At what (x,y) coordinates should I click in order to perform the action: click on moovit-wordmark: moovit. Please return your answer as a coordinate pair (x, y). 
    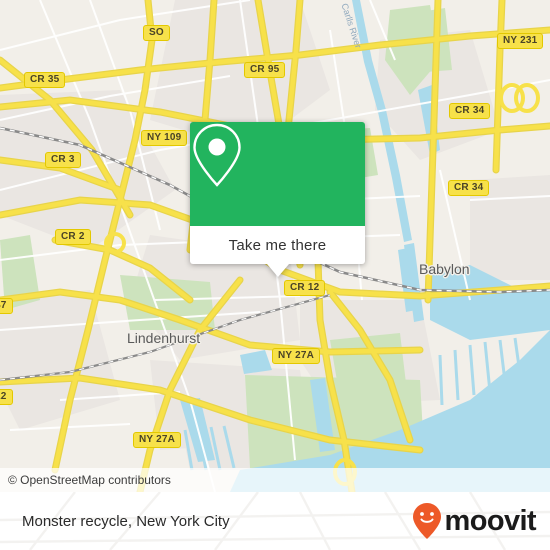
    Looking at the image, I should click on (490, 520).